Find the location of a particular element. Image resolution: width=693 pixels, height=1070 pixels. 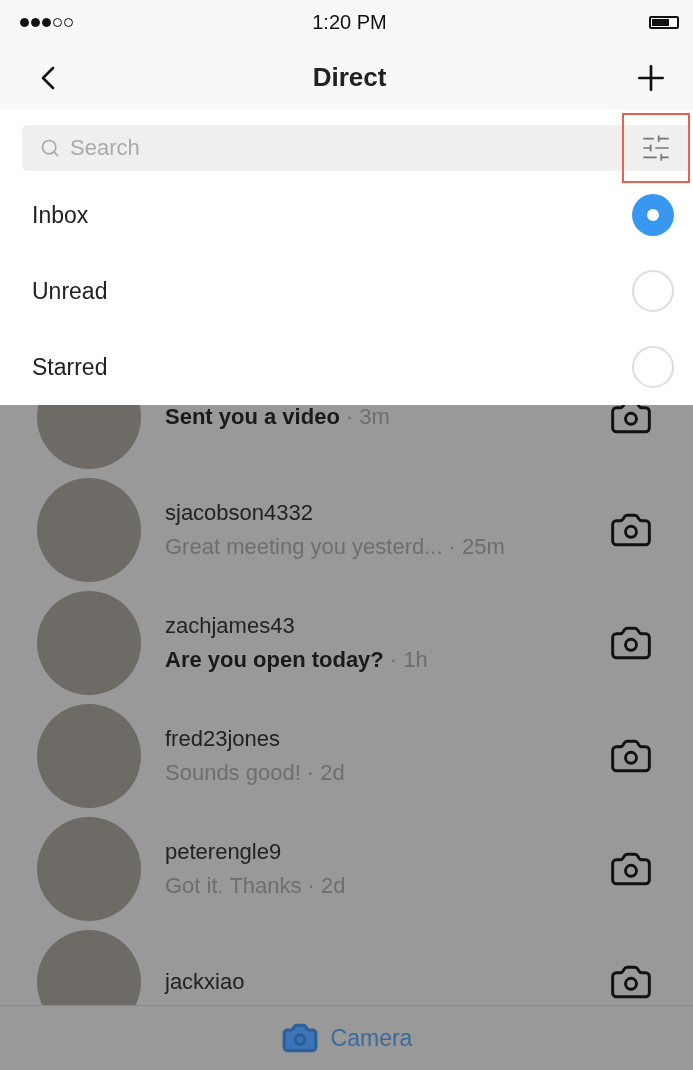

username: fred23jones is located at coordinates (223, 738).